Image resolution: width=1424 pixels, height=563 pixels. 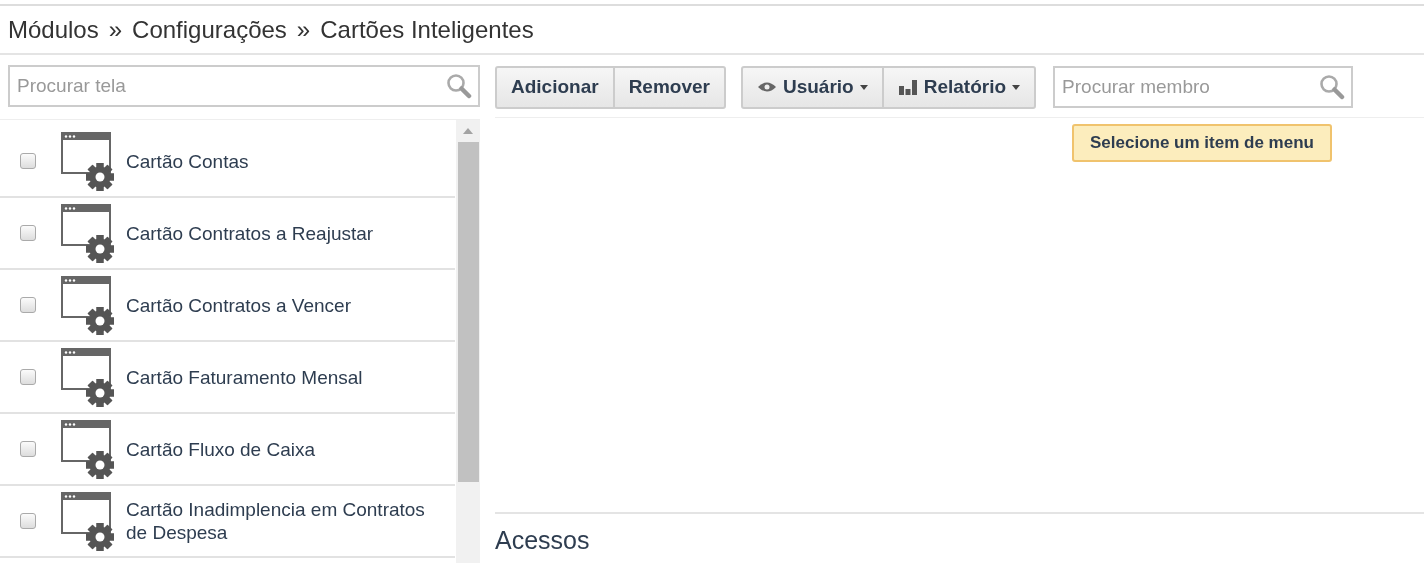 I want to click on section-title: Acessos, so click(x=542, y=540).